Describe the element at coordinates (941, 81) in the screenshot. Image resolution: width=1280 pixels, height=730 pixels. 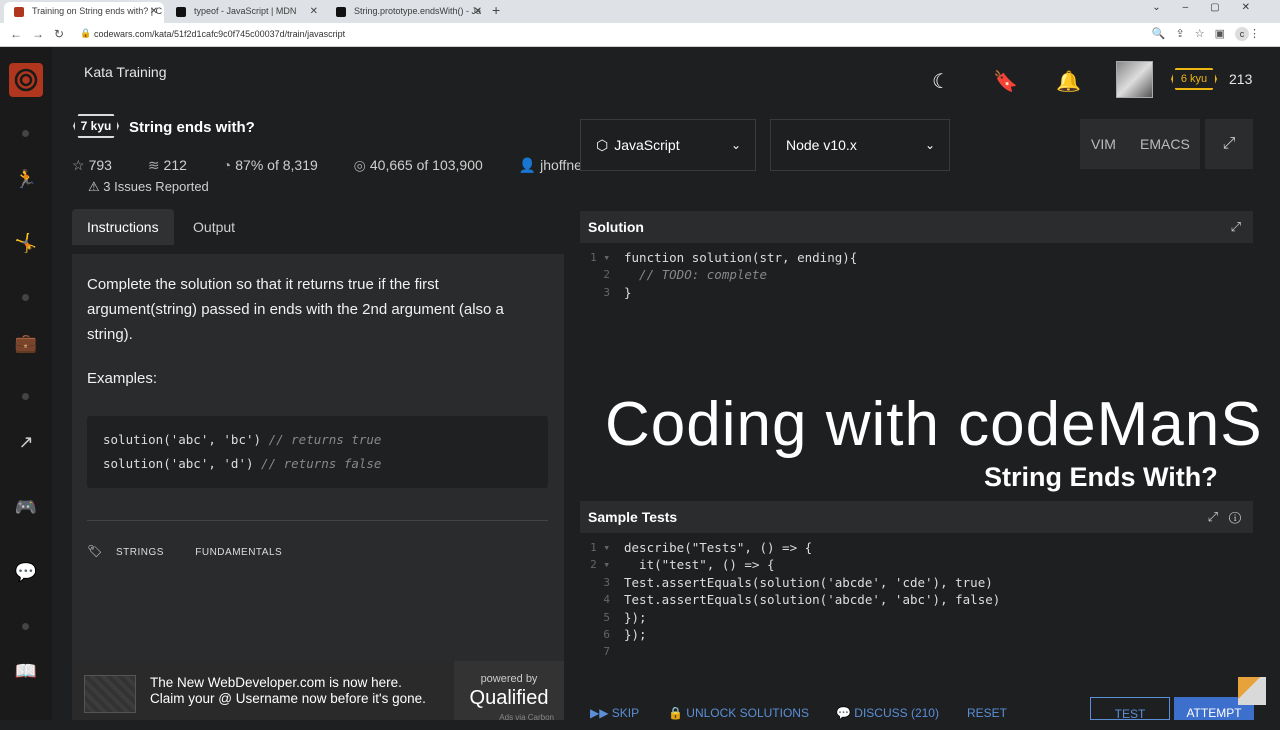
I see `moon-icon: ☾` at that location.